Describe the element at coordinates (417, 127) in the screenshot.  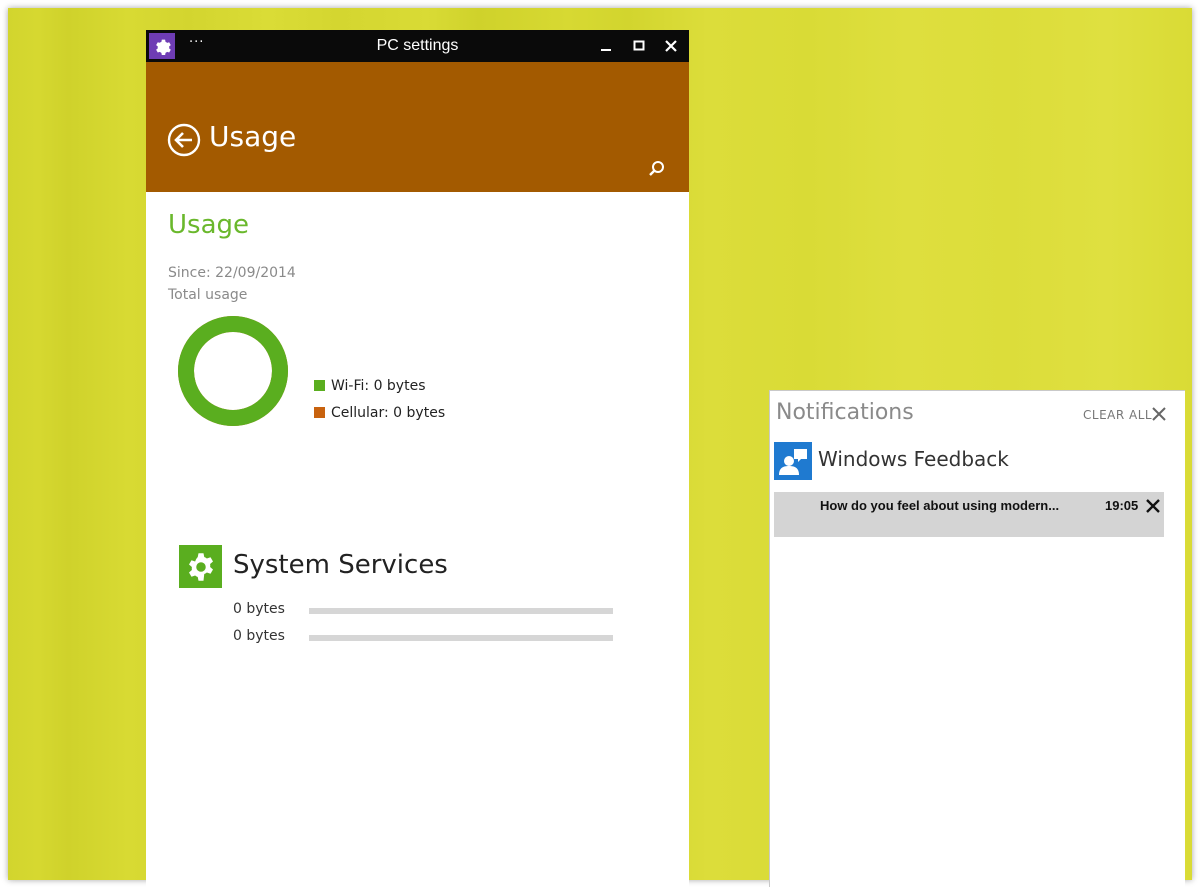
I see `page-header: Usage` at that location.